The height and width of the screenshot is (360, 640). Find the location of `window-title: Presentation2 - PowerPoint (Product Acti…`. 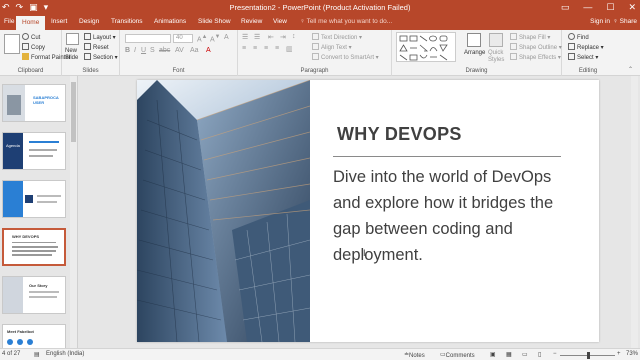

window-title: Presentation2 - PowerPoint (Product Acti… is located at coordinates (320, 7).